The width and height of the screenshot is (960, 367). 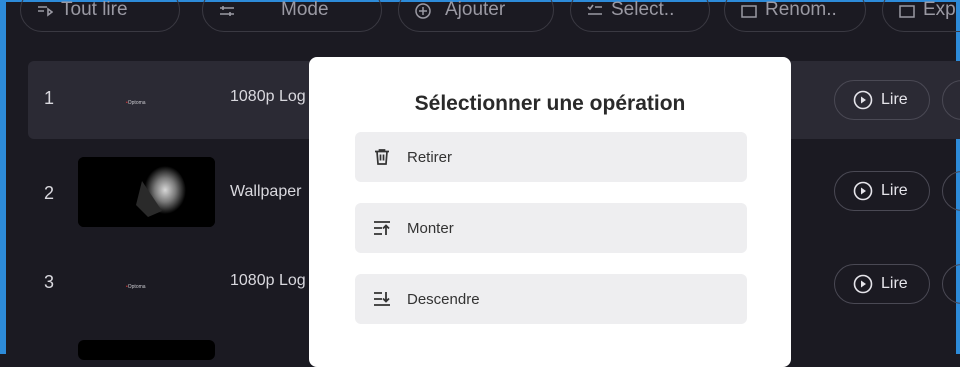 I want to click on move-down-option: Descendre, so click(x=551, y=299).